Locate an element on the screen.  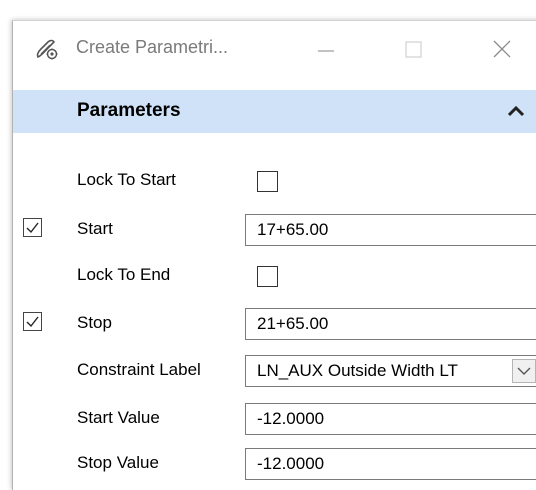
stop-value-input is located at coordinates (390, 464).